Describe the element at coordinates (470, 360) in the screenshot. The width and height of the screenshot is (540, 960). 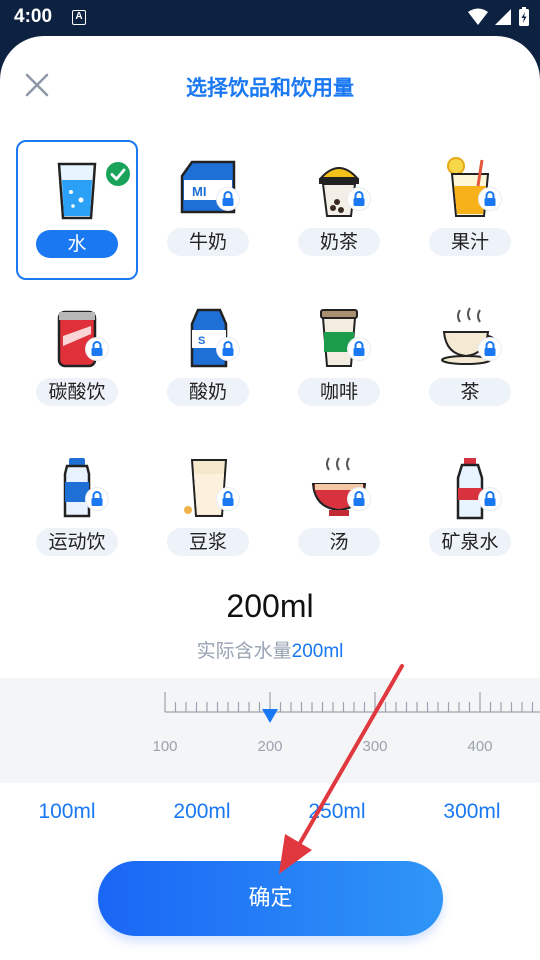
I see `drink-option: 茶` at that location.